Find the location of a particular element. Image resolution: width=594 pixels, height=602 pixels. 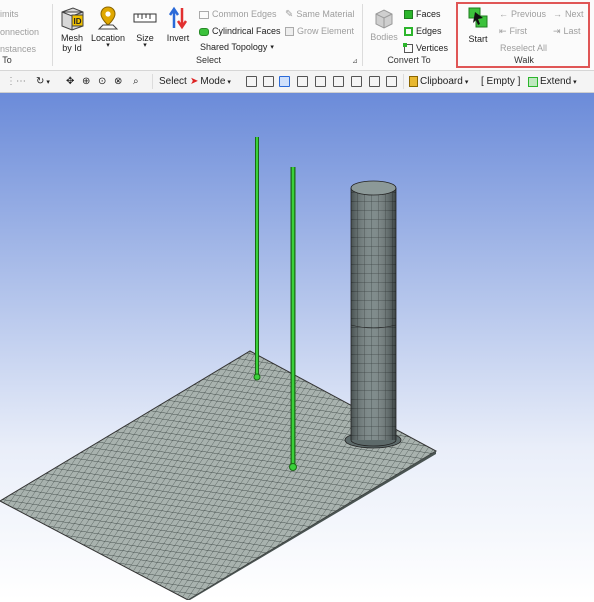

select-edge-tool is located at coordinates (268, 81).